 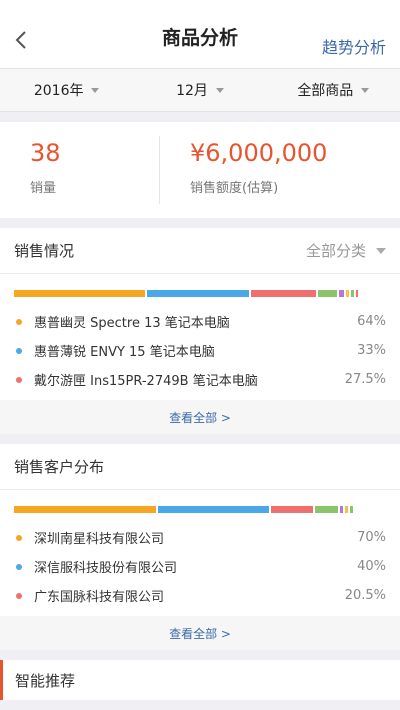 What do you see at coordinates (58, 91) in the screenshot?
I see `year-filter-label: 2016年` at bounding box center [58, 91].